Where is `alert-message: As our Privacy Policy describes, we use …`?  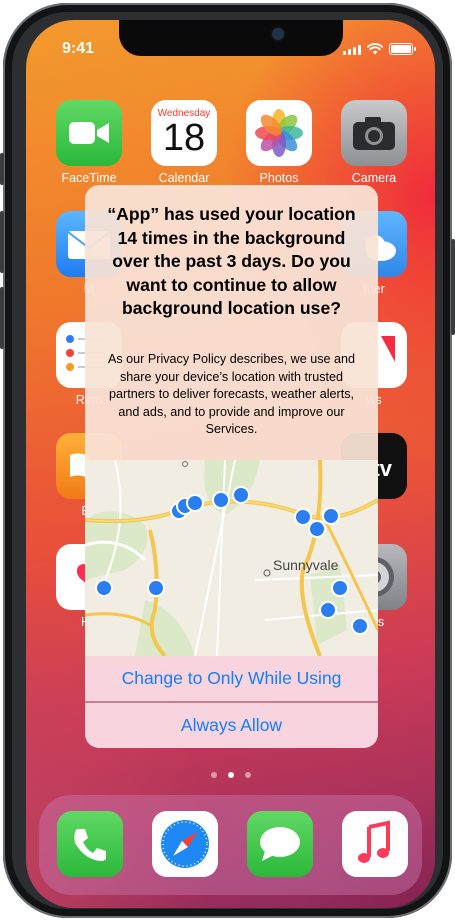
alert-message: As our Privacy Policy describes, we use … is located at coordinates (231, 394).